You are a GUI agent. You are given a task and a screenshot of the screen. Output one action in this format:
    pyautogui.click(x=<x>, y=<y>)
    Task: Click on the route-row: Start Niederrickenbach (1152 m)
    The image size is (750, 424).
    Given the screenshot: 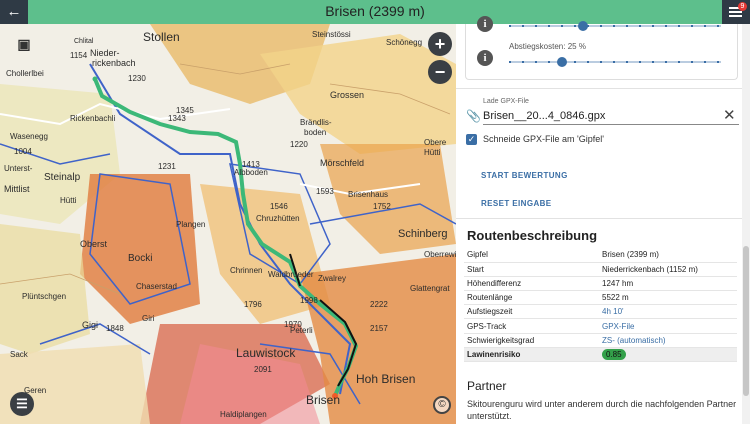 What is the action you would take?
    pyautogui.click(x=600, y=269)
    